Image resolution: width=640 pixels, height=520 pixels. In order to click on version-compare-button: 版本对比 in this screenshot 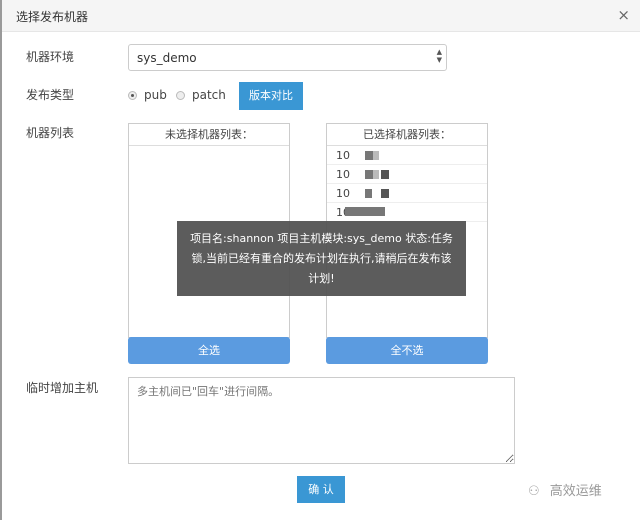, I will do `click(271, 96)`.